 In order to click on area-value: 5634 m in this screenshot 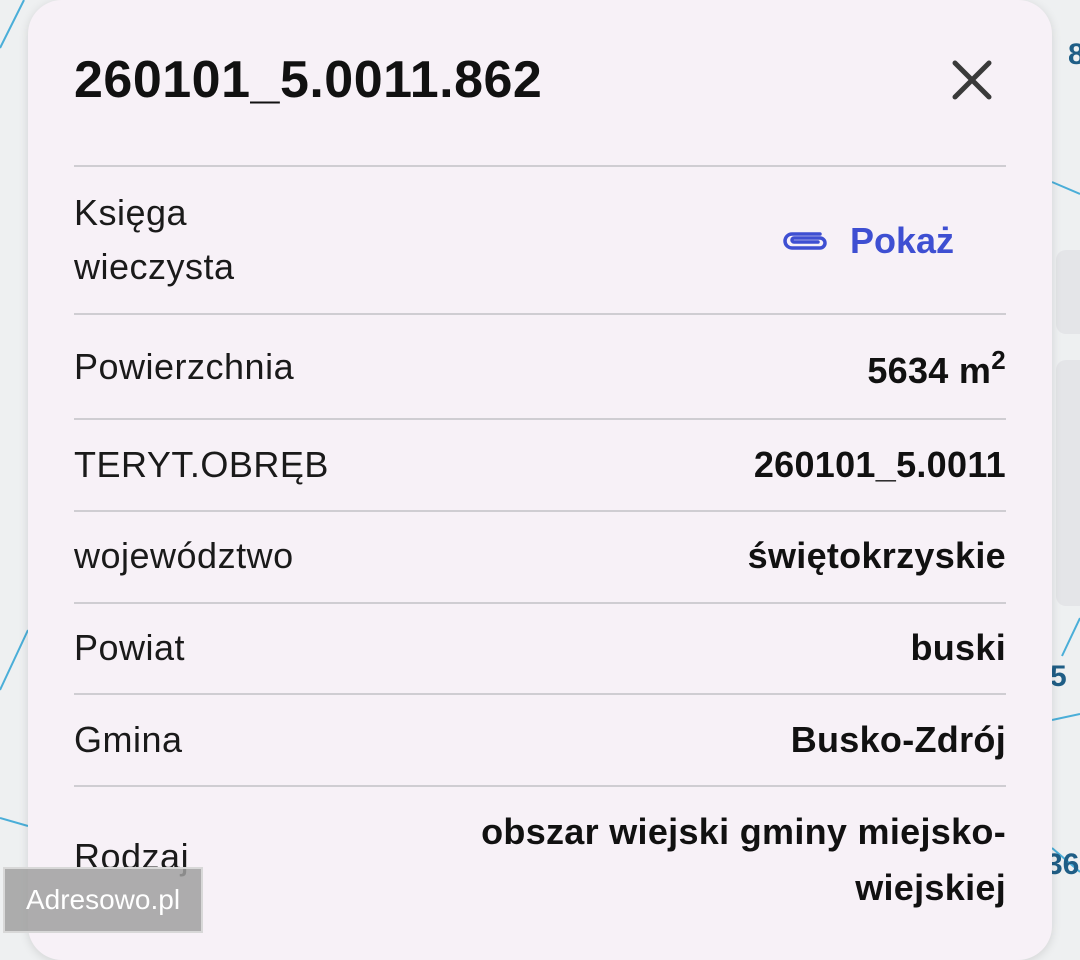, I will do `click(929, 370)`.